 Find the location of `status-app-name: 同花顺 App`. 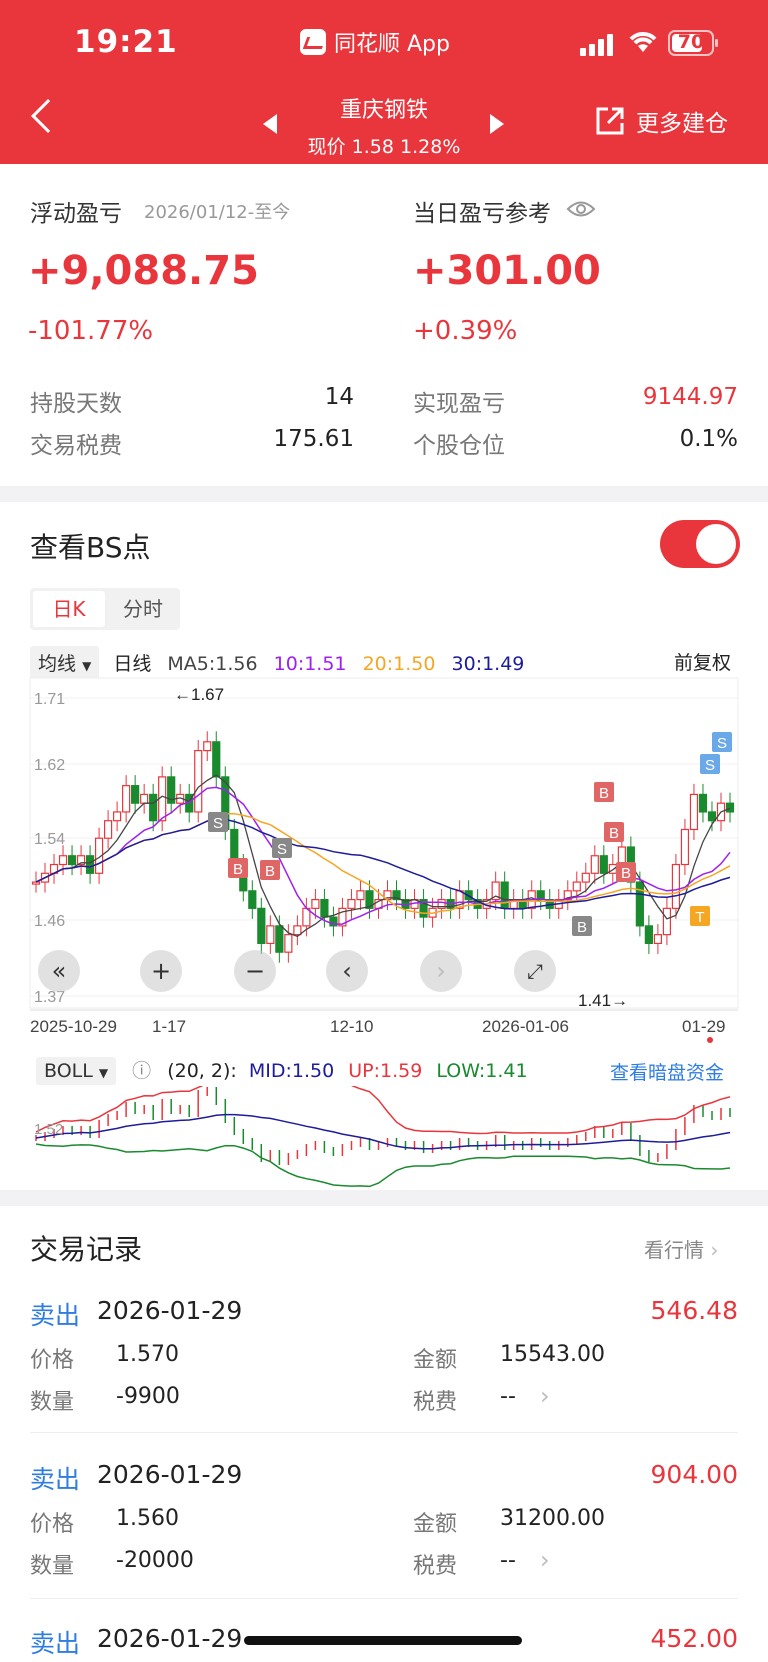

status-app-name: 同花顺 App is located at coordinates (392, 44).